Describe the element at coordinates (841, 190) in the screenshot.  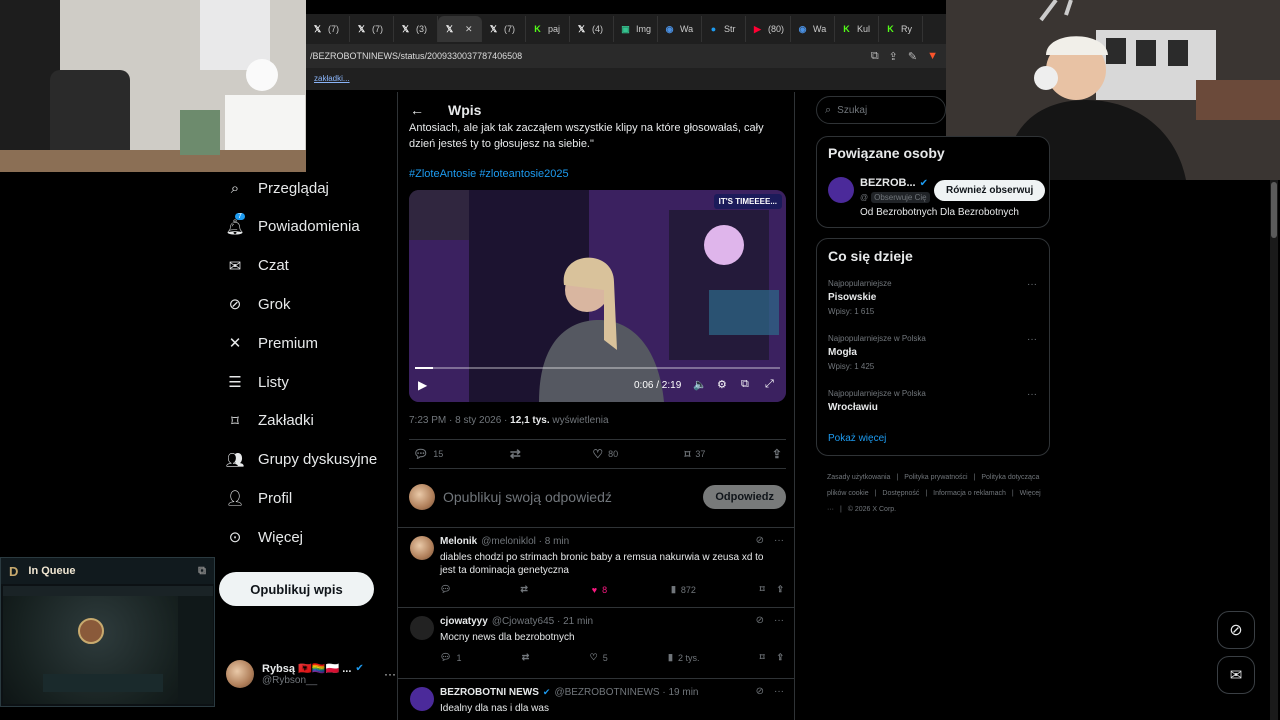
I see `related-avatar` at that location.